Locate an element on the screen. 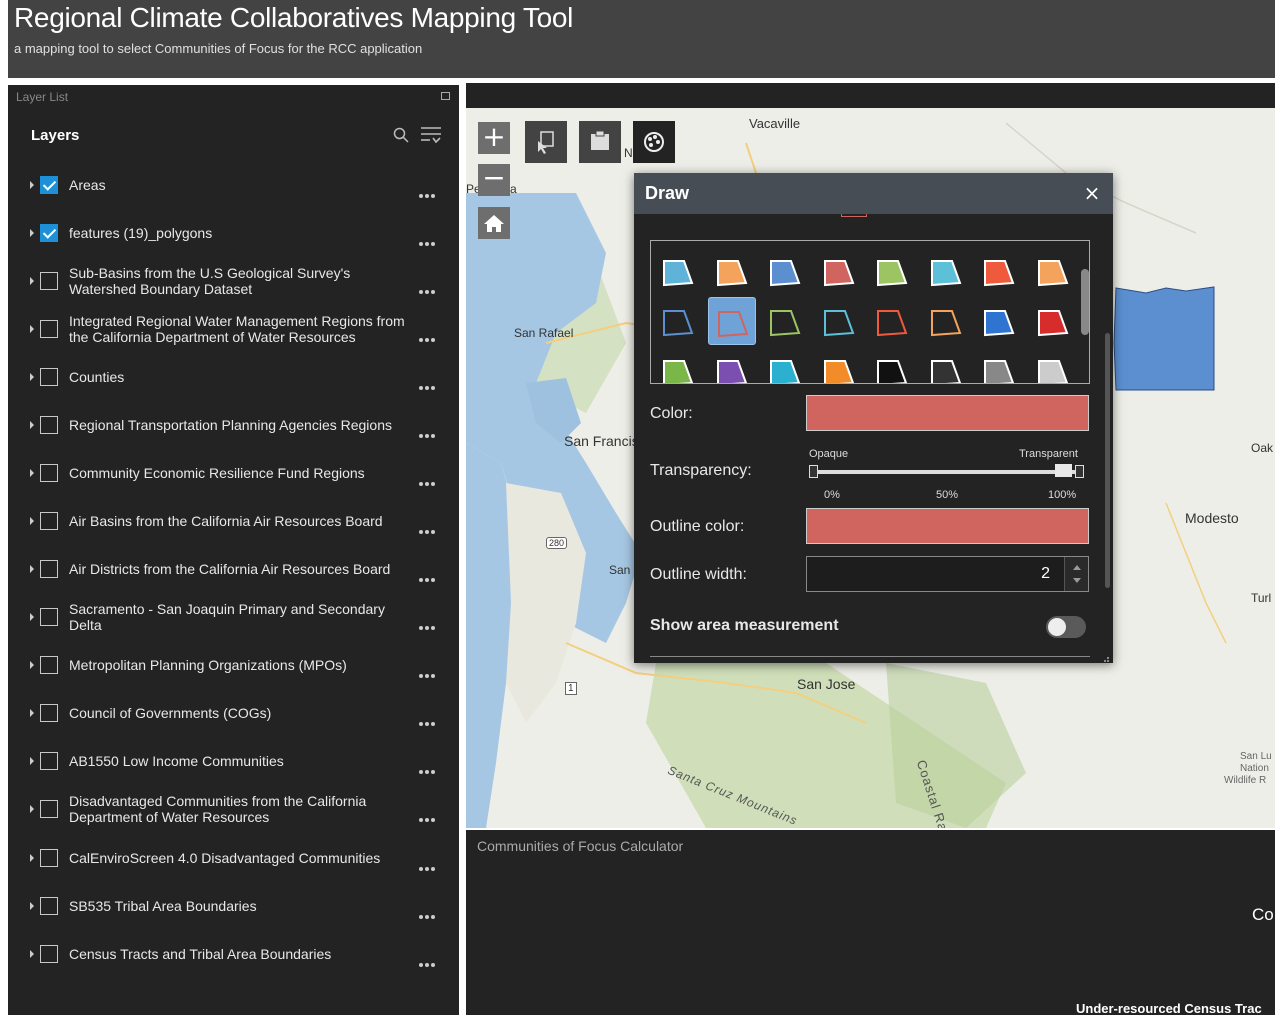 This screenshot has width=1275, height=1015. layer-item: AB1550 Low Income Communities is located at coordinates (233, 761).